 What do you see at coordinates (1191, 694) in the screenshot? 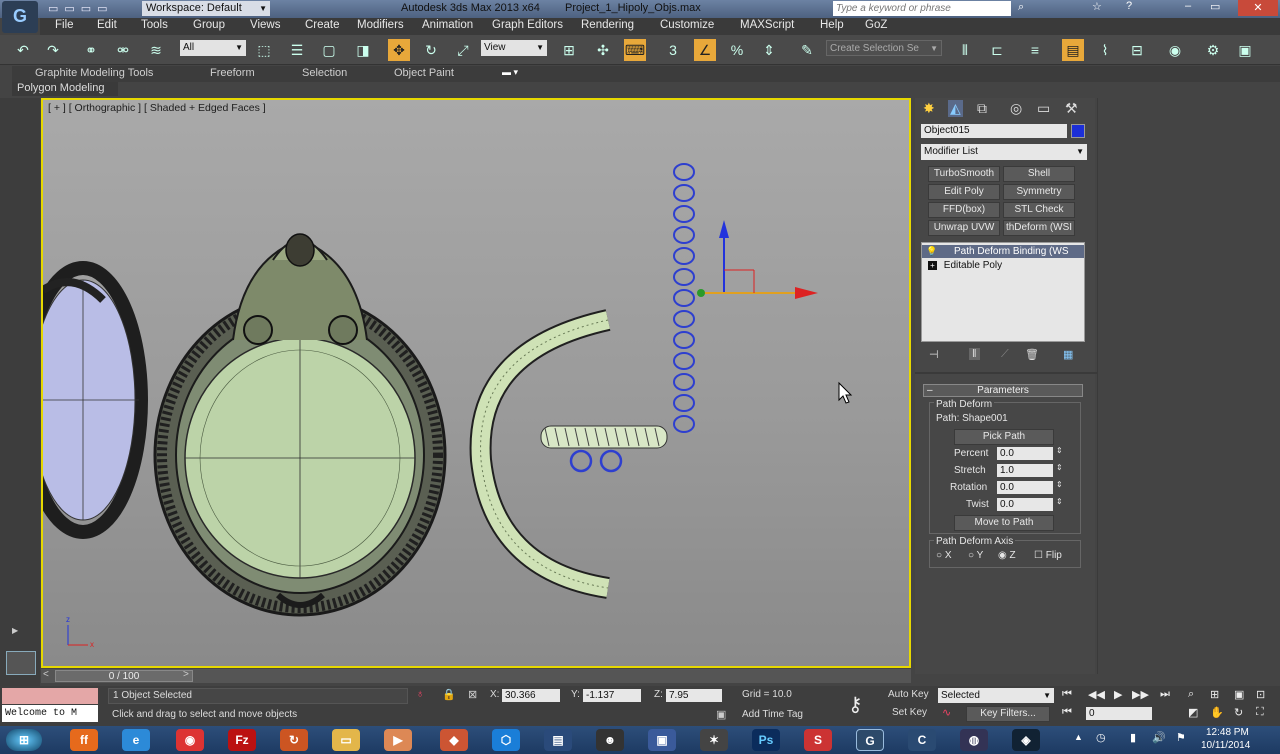
I see `zoom-icon: ⌕` at bounding box center [1191, 694].